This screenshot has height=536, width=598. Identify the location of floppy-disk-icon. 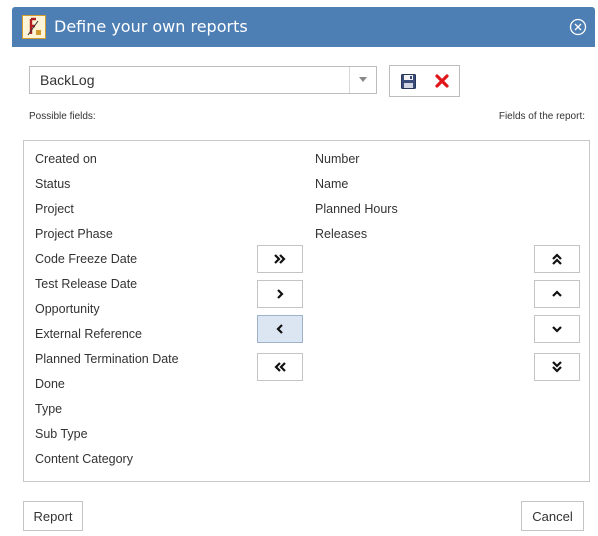
(408, 84).